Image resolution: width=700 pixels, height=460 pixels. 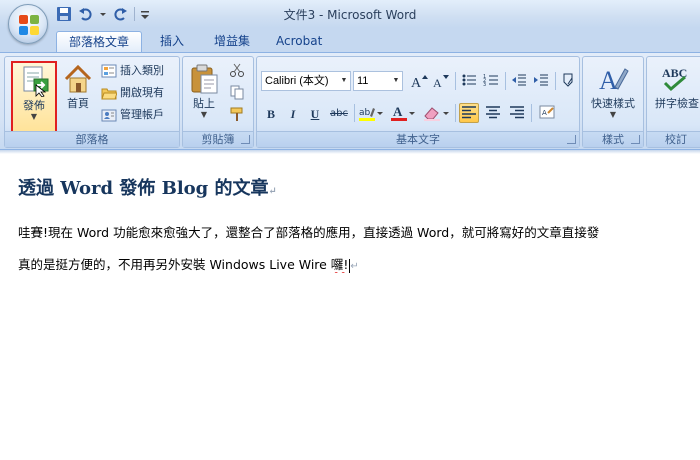 What do you see at coordinates (293, 113) in the screenshot?
I see `italic-button: I` at bounding box center [293, 113].